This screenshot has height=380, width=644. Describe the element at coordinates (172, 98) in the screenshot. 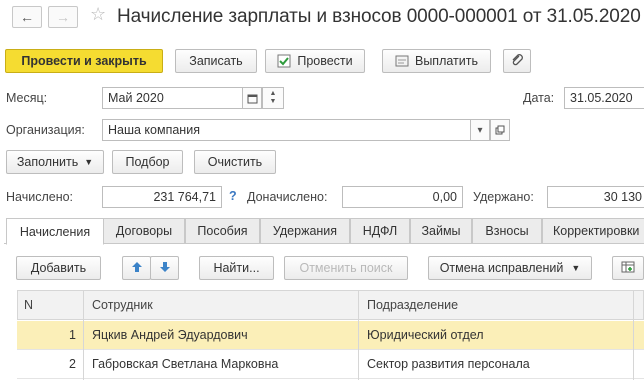

I see `month-field: Май 2020` at that location.